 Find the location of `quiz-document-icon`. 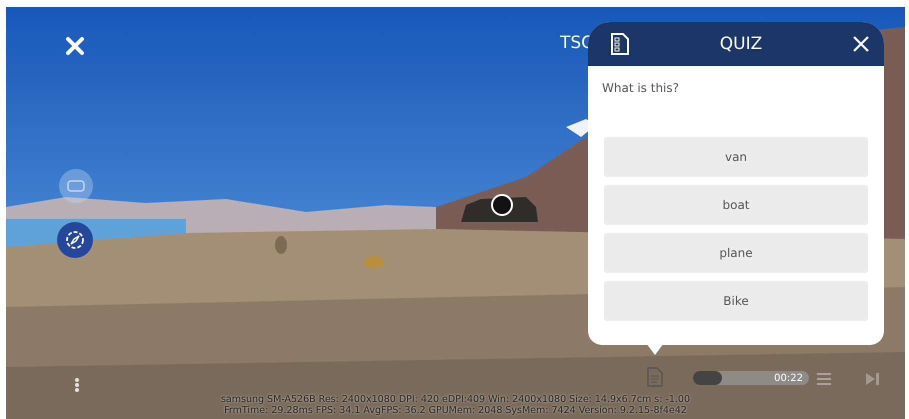

quiz-document-icon is located at coordinates (620, 44).